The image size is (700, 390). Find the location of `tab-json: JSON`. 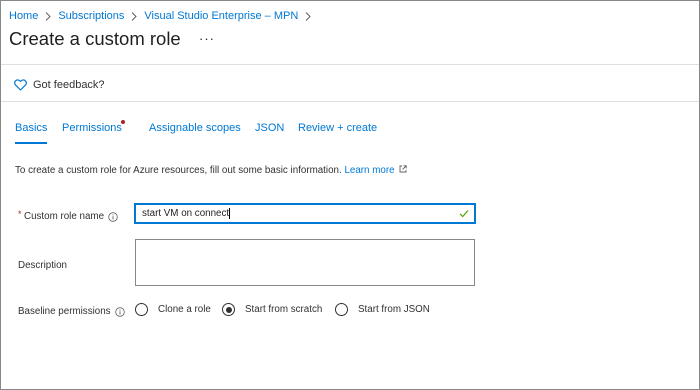

tab-json: JSON is located at coordinates (269, 128).